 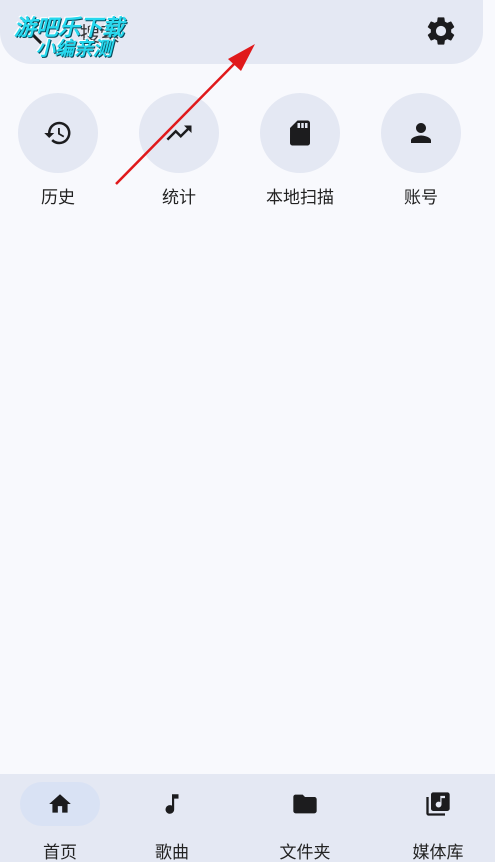 I want to click on history-button, so click(x=58, y=133).